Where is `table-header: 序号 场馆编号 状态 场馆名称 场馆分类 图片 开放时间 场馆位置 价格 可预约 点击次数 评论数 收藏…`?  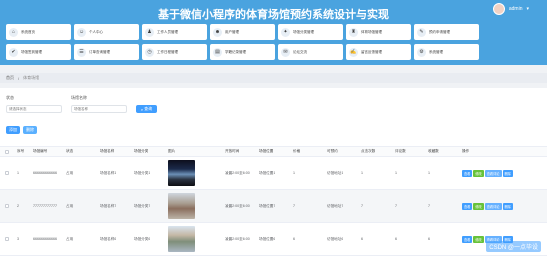
table-header: 序号 场馆编号 状态 场馆名称 场馆分类 图片 开放时间 场馆位置 价格 可预约 点击次数 评论数 收藏… is located at coordinates (273, 151).